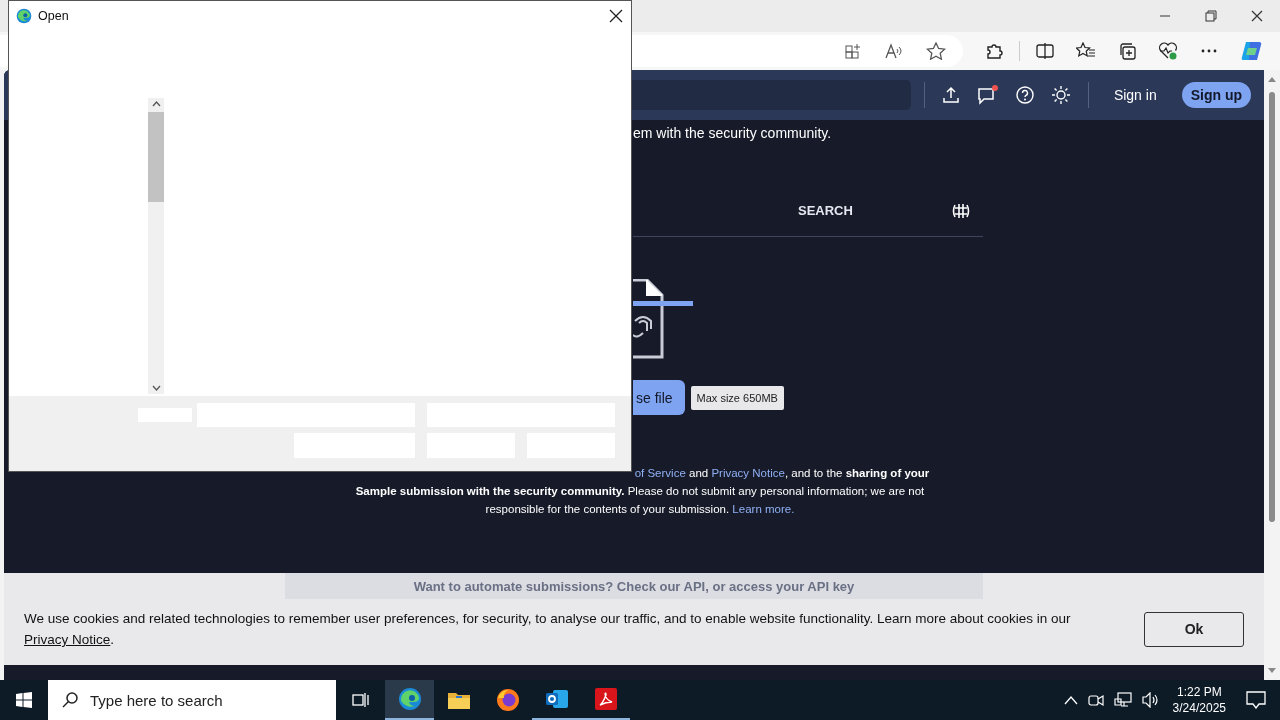 The width and height of the screenshot is (1280, 720). I want to click on intro-text: em with the security community., so click(732, 133).